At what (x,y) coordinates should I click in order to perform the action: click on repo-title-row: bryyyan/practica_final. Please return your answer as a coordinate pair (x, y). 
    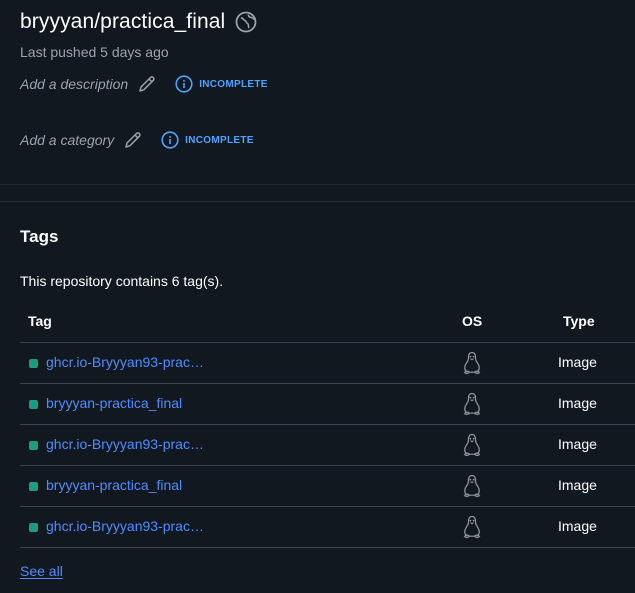
    Looking at the image, I should click on (138, 22).